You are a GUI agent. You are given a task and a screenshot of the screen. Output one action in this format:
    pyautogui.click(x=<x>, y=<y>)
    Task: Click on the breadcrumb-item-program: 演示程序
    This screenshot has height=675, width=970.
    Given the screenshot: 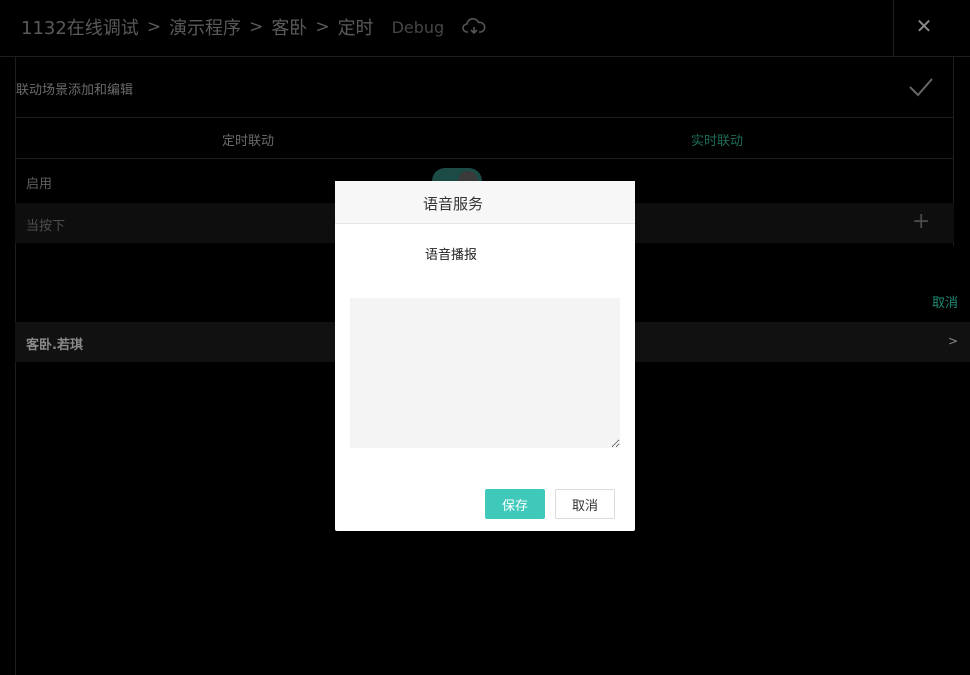 What is the action you would take?
    pyautogui.click(x=205, y=27)
    